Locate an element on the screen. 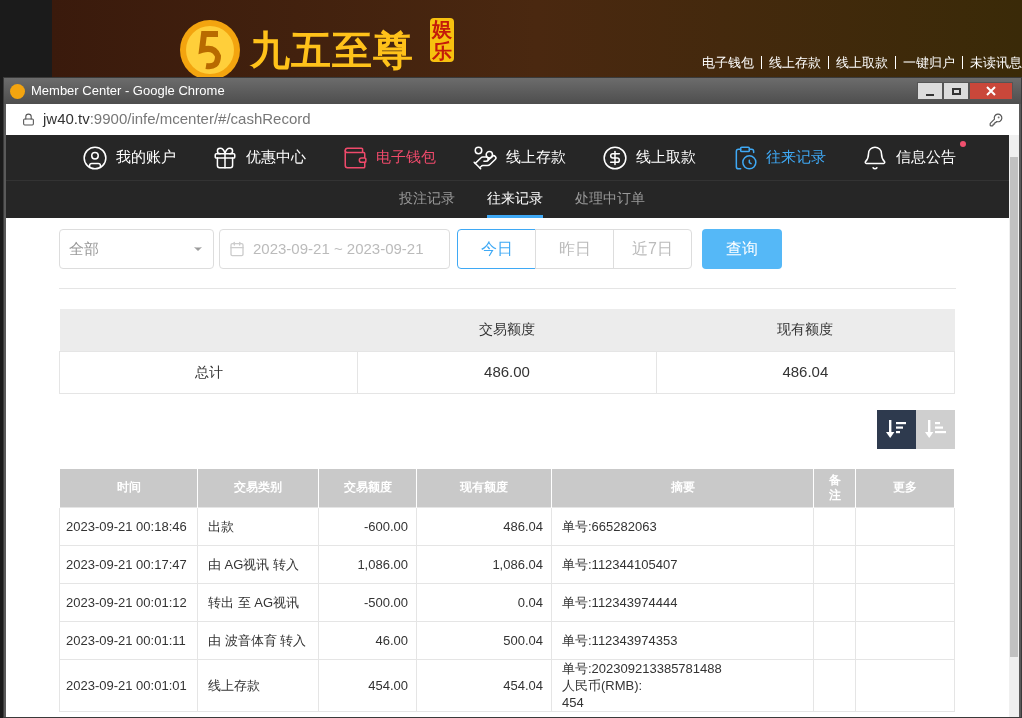  top-link: 一键归户 is located at coordinates (929, 63).